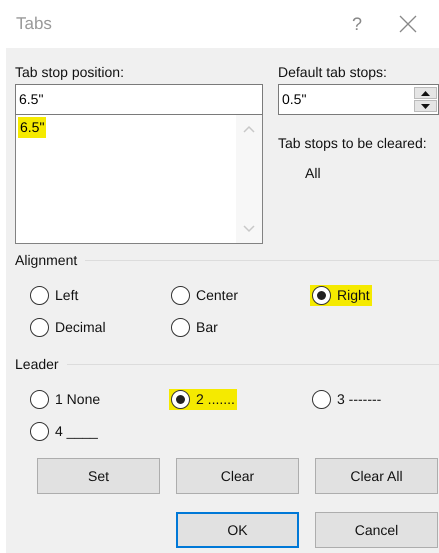 The height and width of the screenshot is (553, 439). Describe the element at coordinates (357, 24) in the screenshot. I see `help-button: ?` at that location.